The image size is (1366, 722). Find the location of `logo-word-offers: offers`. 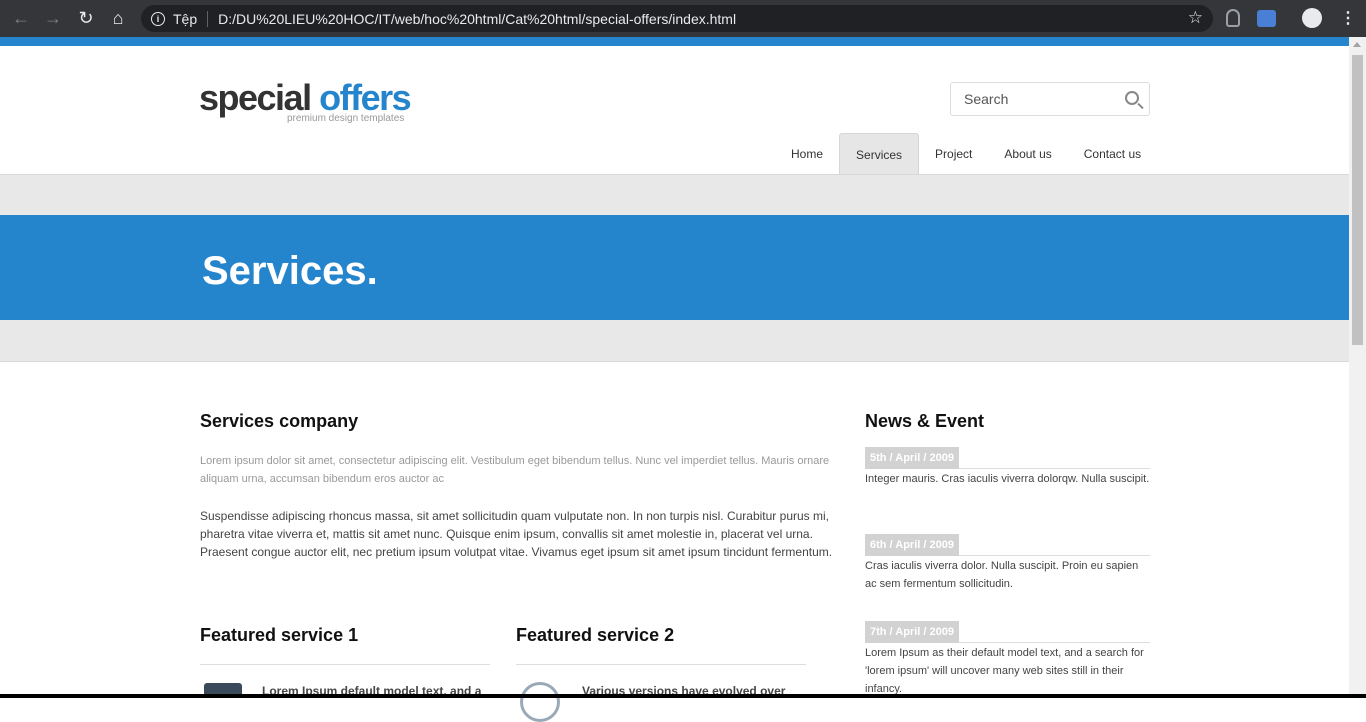

logo-word-offers: offers is located at coordinates (365, 97).